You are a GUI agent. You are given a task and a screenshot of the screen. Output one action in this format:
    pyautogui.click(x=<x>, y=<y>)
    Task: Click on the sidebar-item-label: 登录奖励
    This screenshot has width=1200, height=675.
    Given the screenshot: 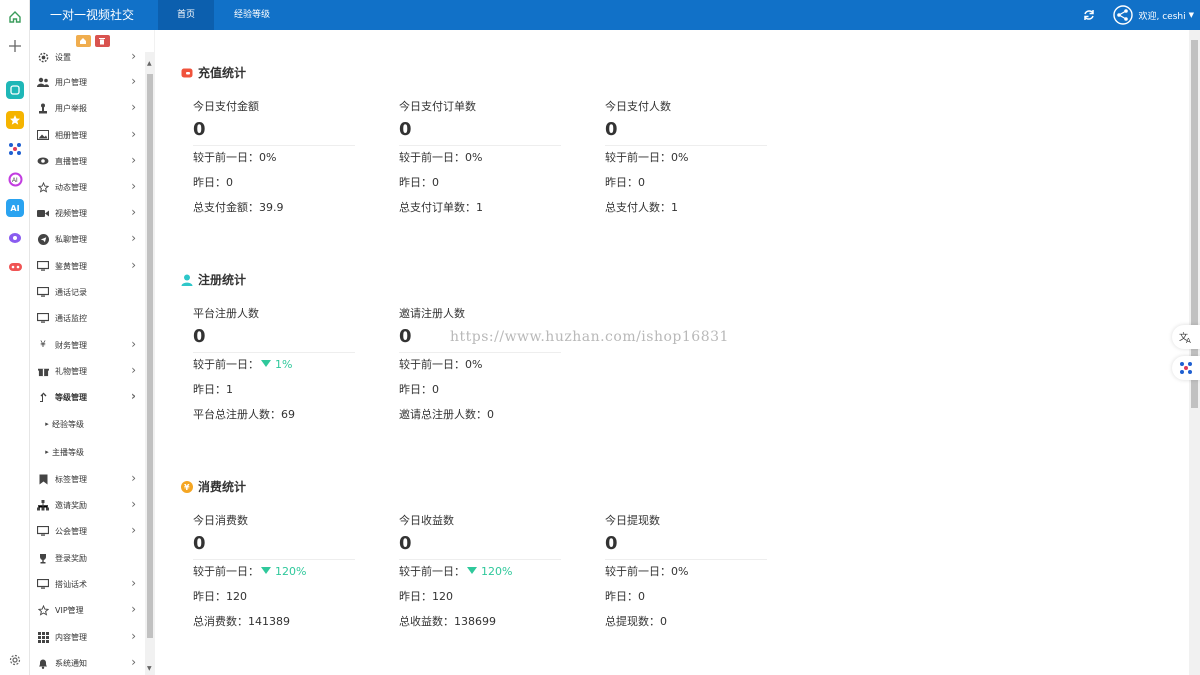 What is the action you would take?
    pyautogui.click(x=71, y=558)
    